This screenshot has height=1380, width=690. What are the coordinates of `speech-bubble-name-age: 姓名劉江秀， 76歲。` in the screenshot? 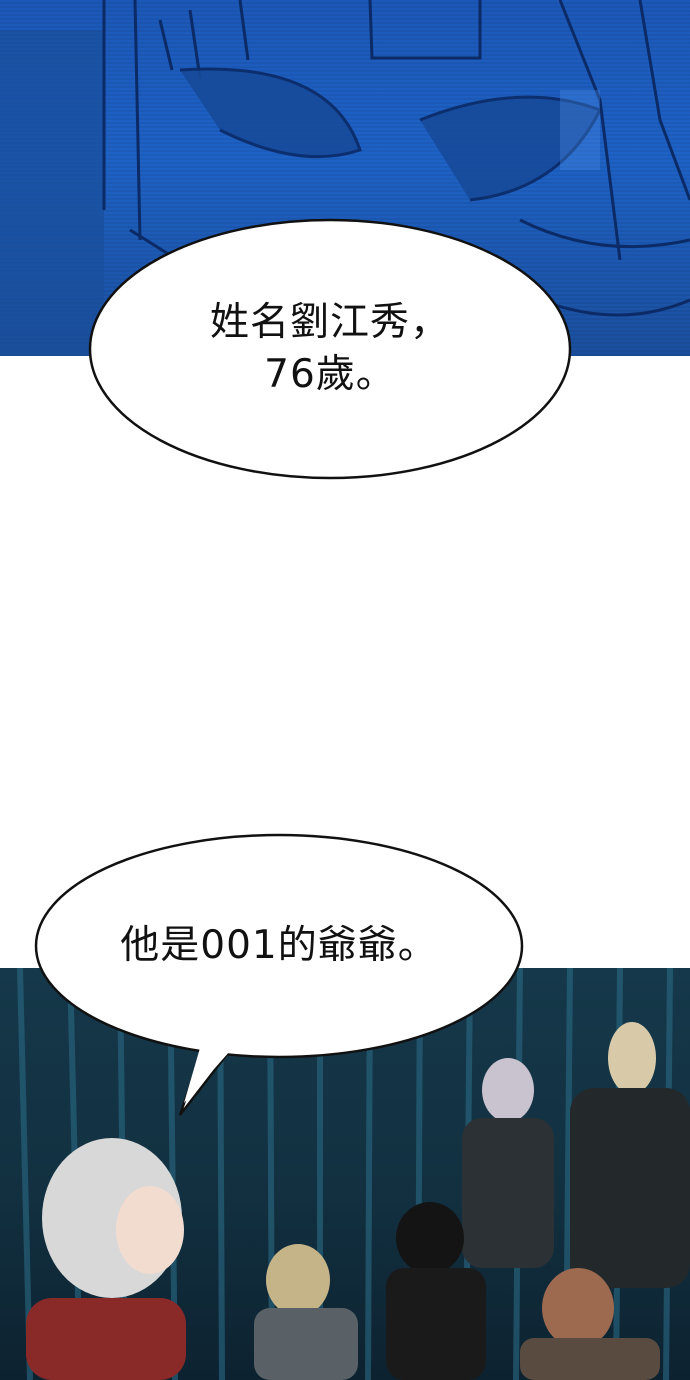 It's located at (330, 349).